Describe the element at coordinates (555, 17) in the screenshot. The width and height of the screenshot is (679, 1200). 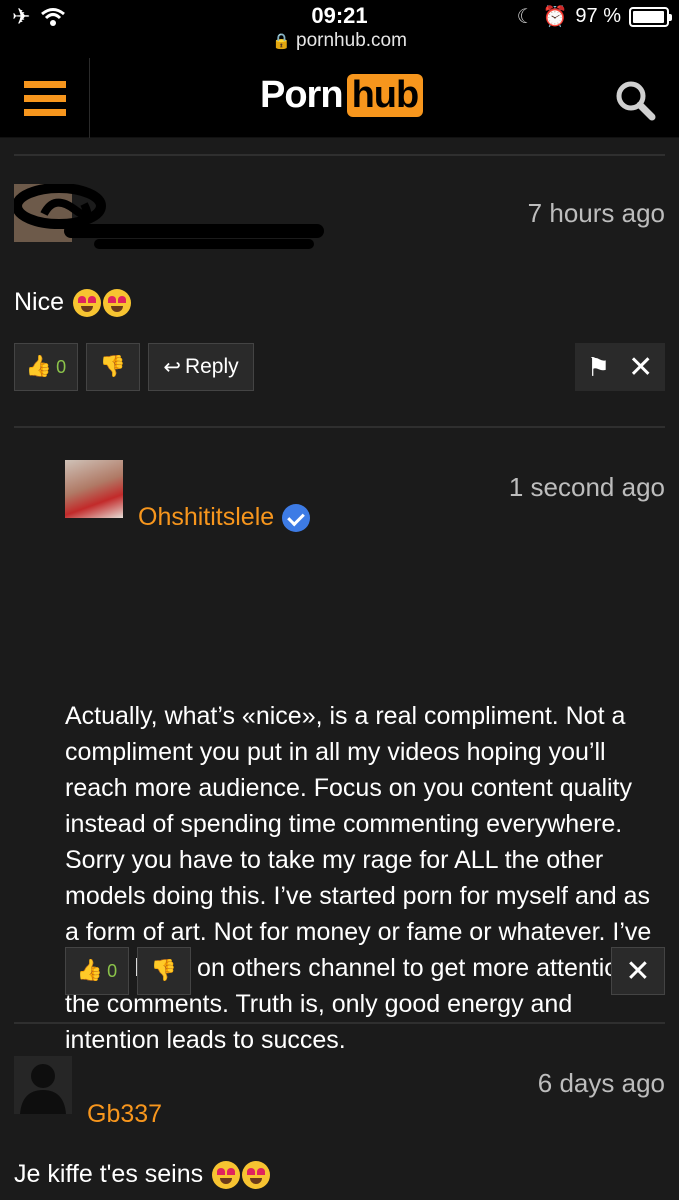
I see `alarm-icon: ⏰` at that location.